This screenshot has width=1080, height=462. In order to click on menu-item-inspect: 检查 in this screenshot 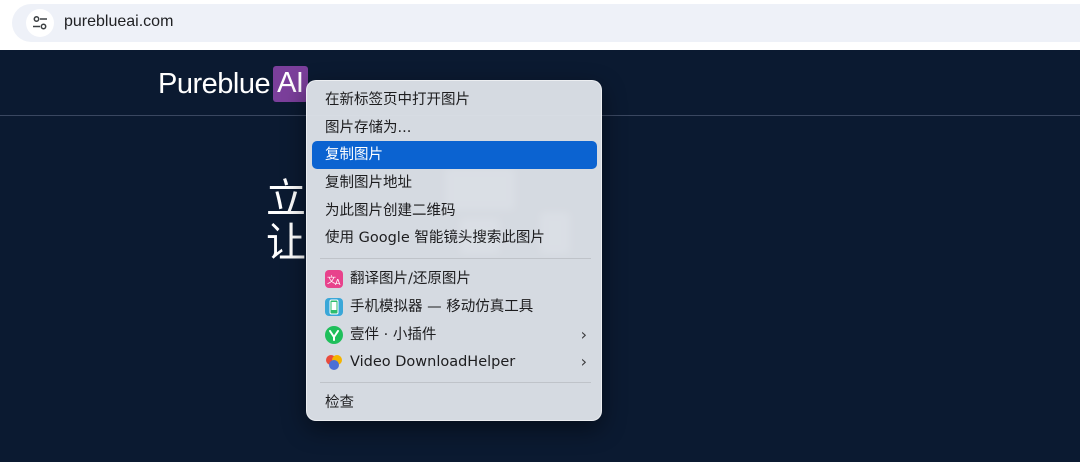, I will do `click(454, 403)`.